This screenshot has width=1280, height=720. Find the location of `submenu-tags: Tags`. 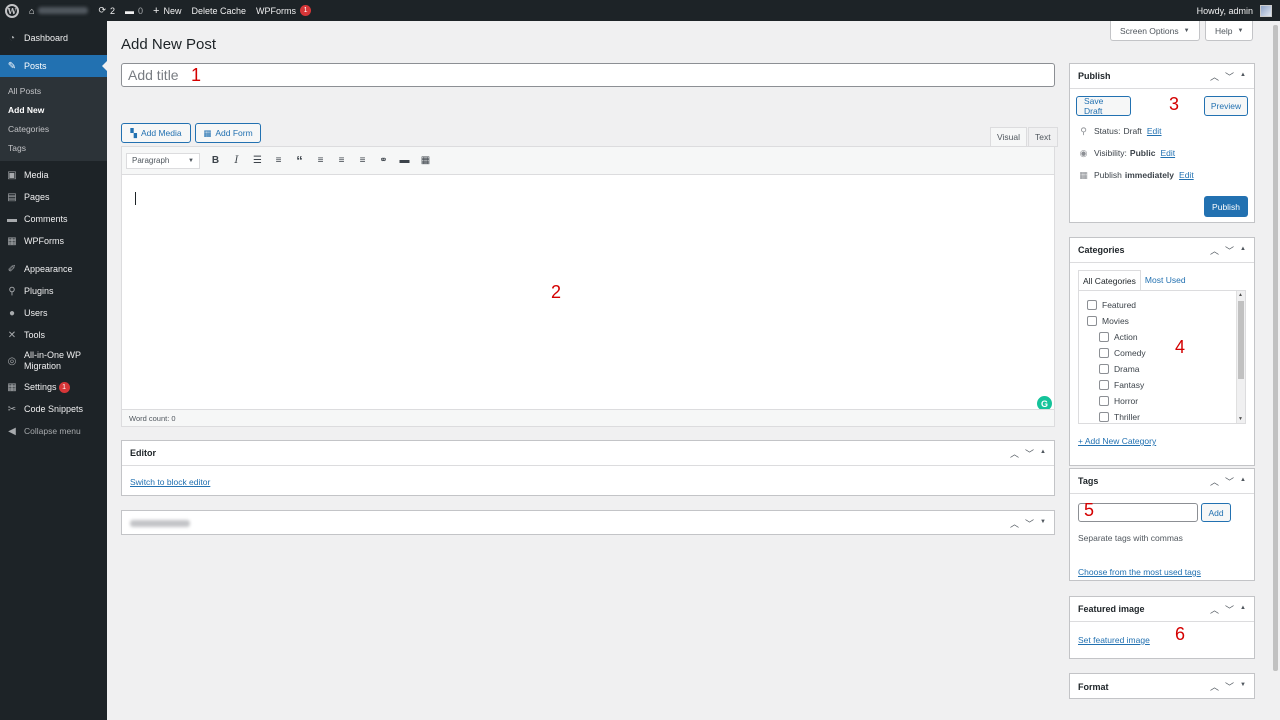

submenu-tags: Tags is located at coordinates (53, 147).